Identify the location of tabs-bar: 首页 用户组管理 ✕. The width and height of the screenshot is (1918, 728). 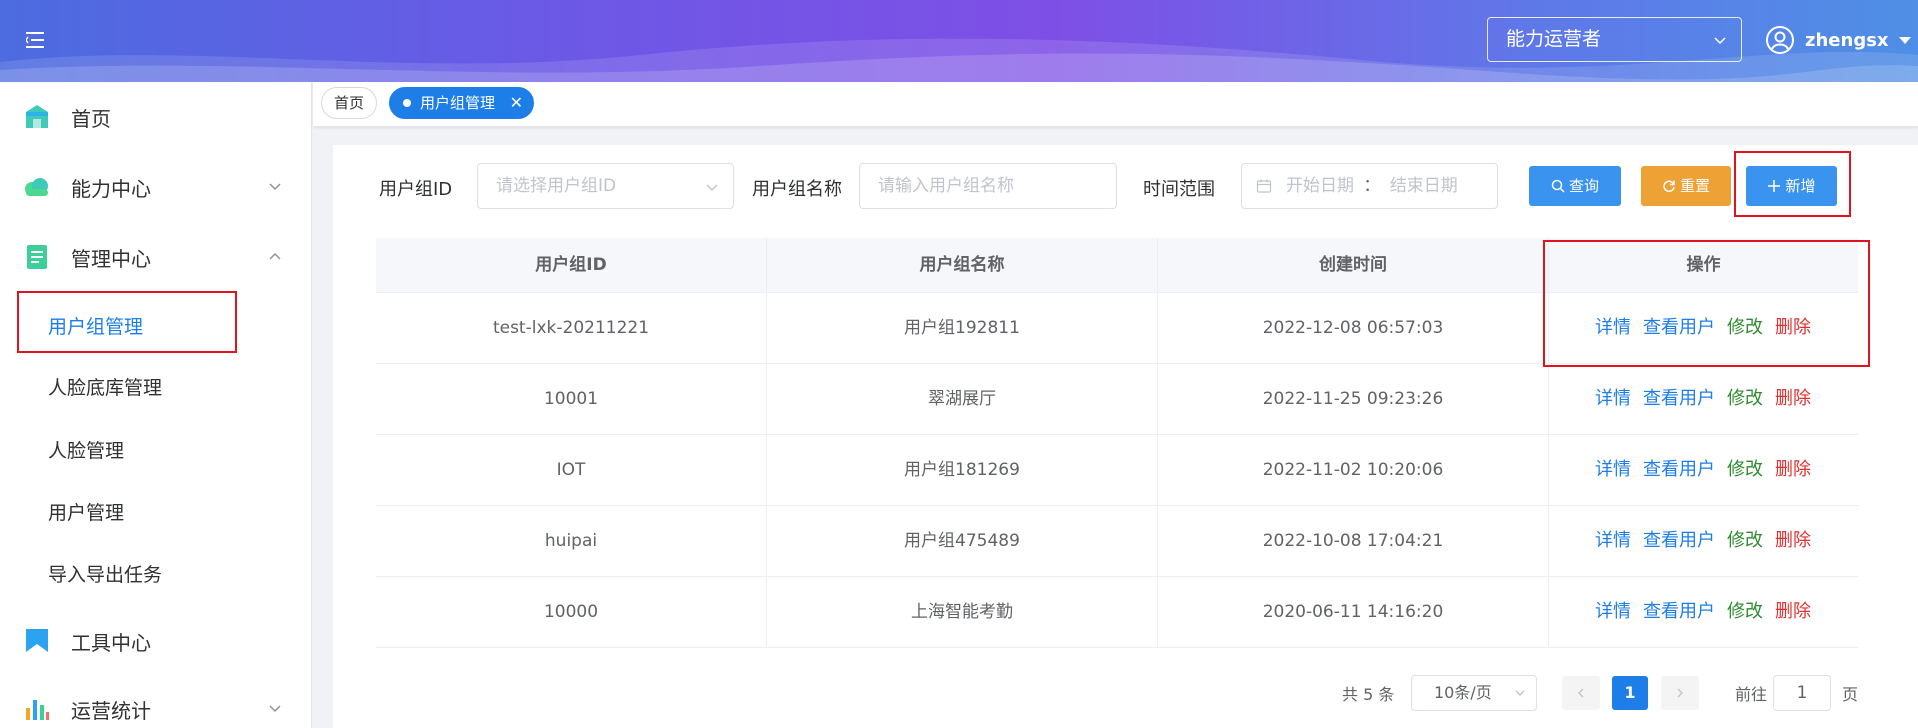
(1115, 104).